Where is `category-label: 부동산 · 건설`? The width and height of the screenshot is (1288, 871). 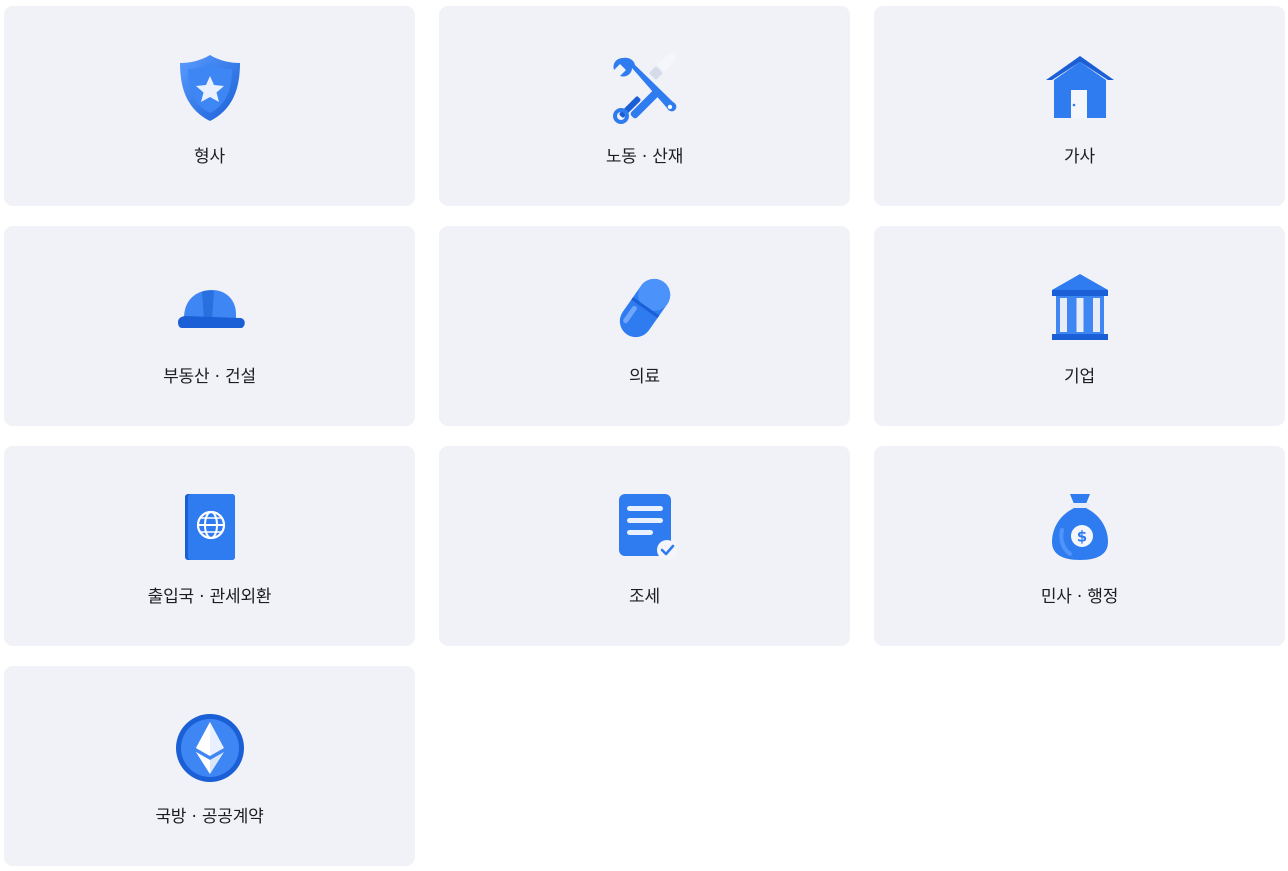 category-label: 부동산 · 건설 is located at coordinates (209, 377).